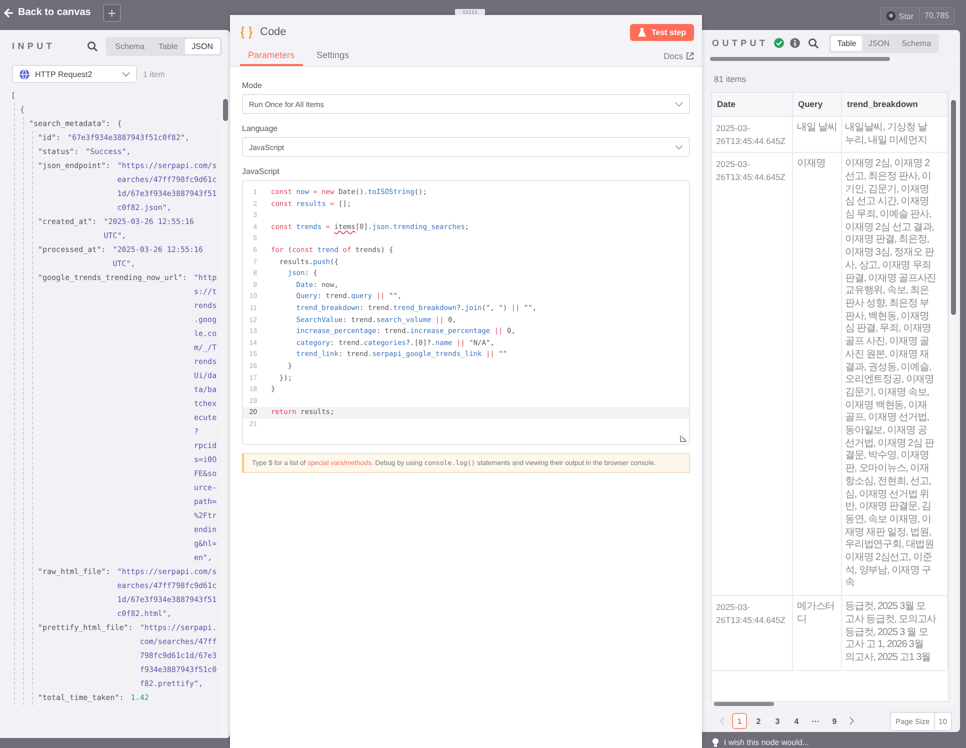  Describe the element at coordinates (777, 721) in the screenshot. I see `page-button: 3` at that location.